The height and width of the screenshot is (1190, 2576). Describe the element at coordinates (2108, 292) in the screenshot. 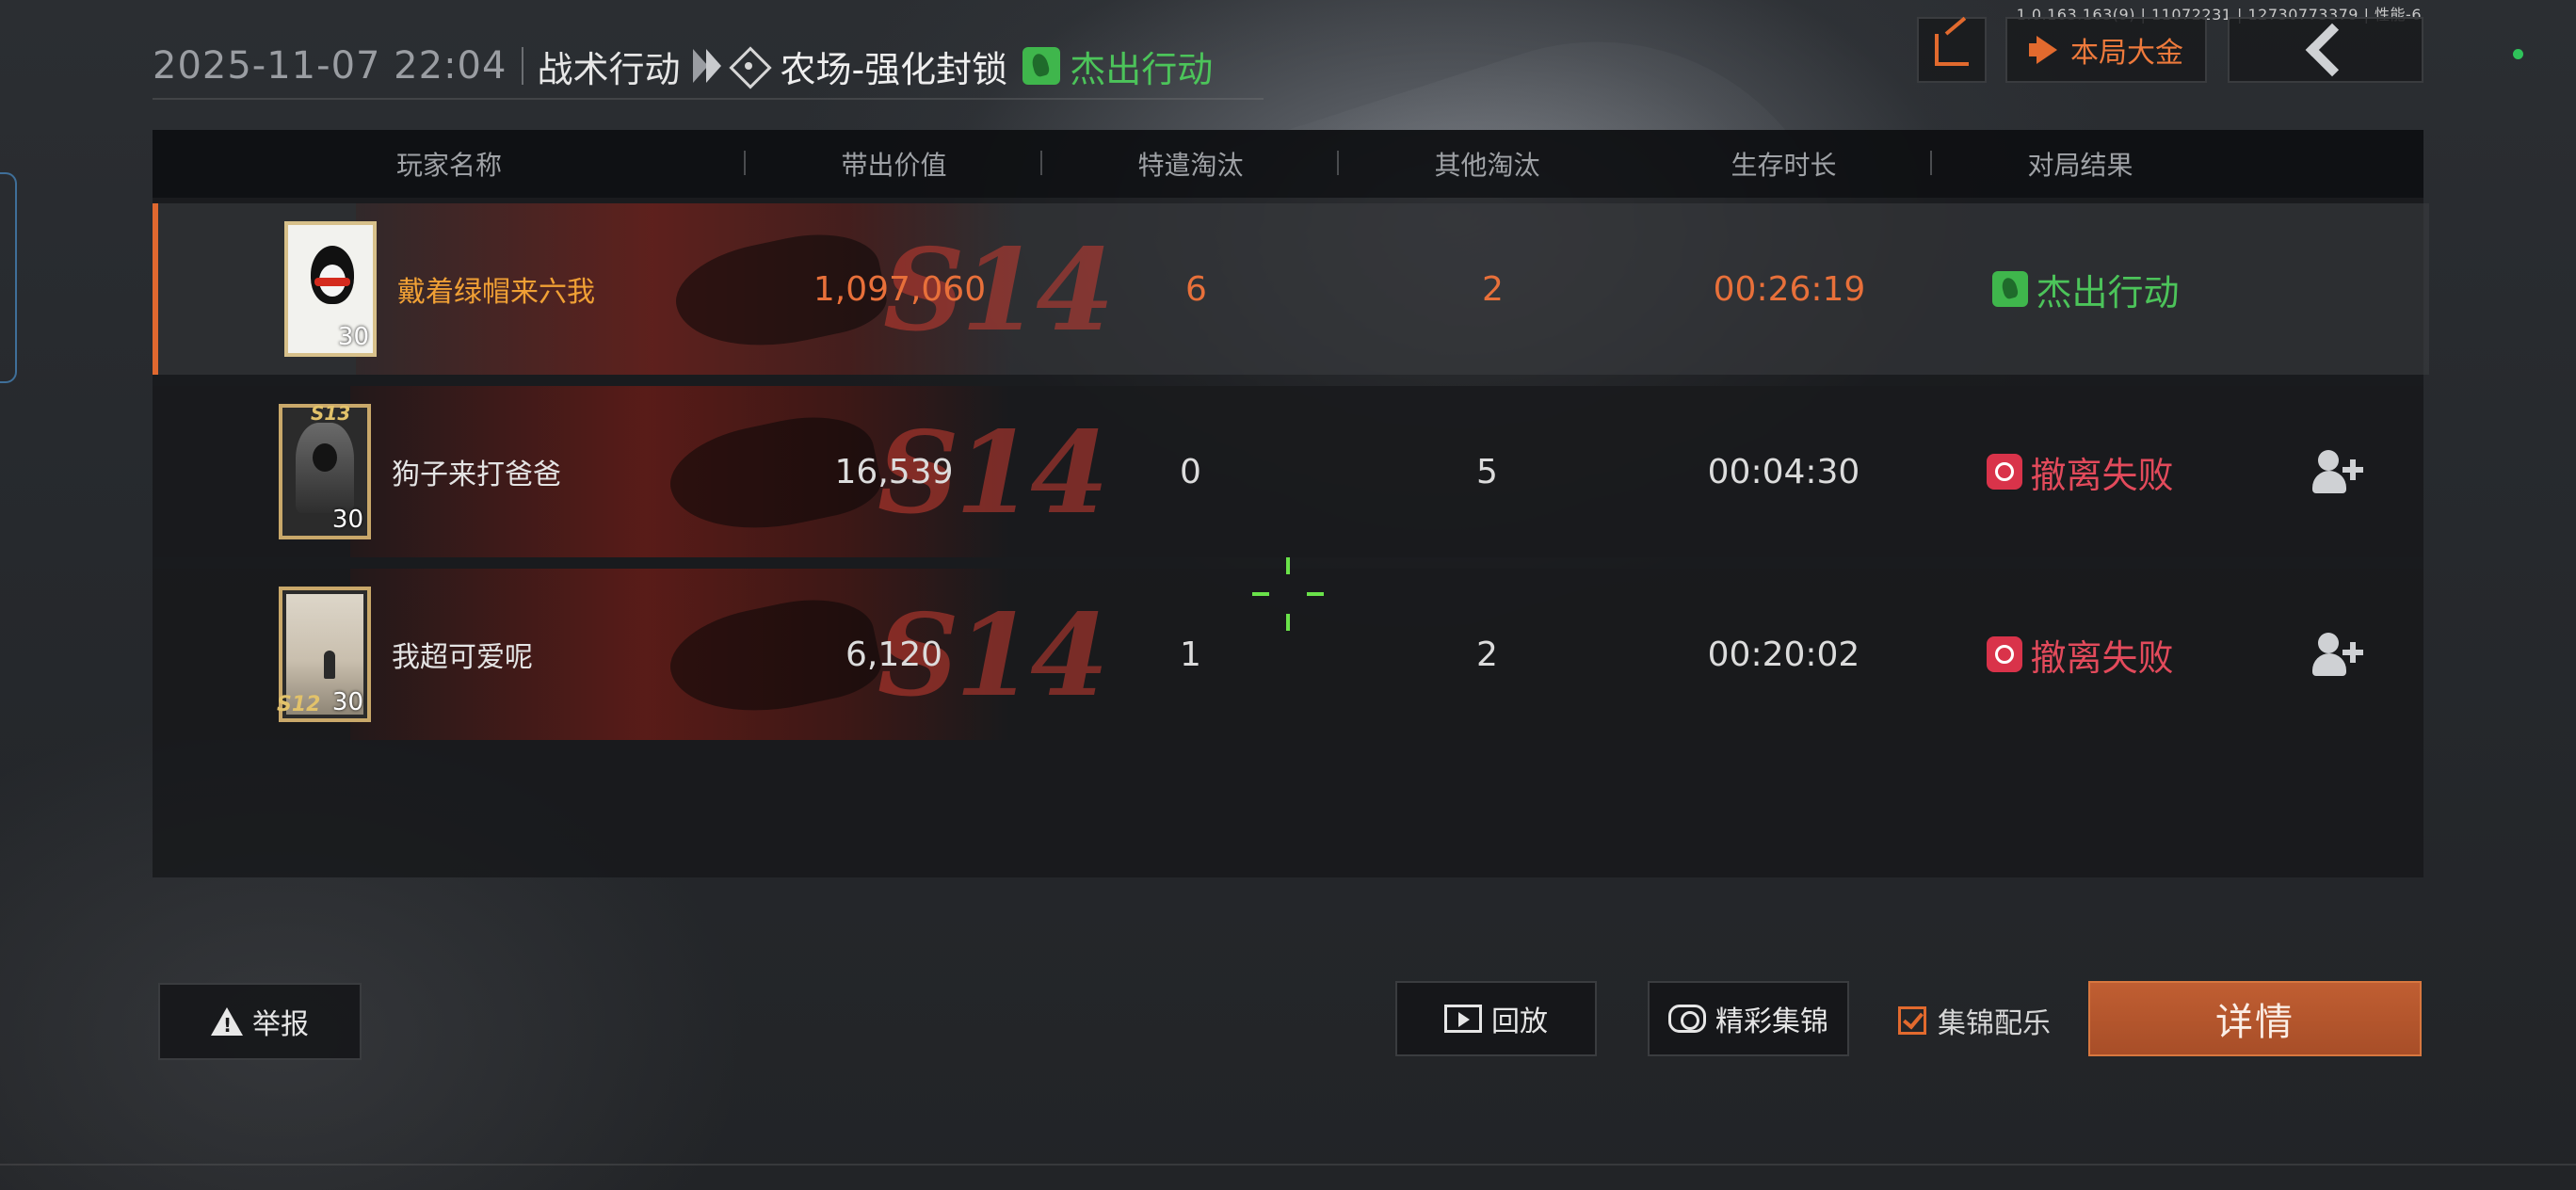

I see `result-label: 杰出行动` at that location.